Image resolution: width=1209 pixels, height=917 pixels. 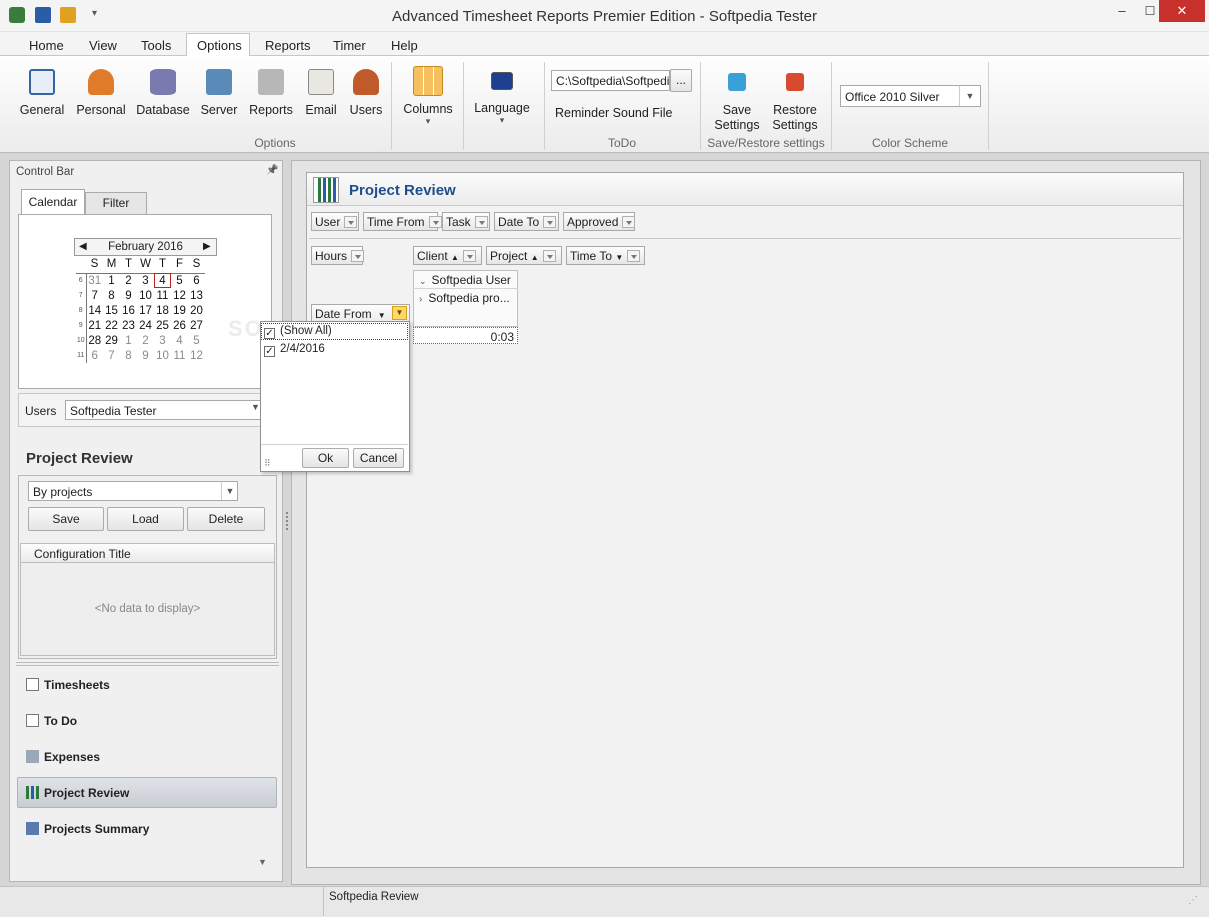 I want to click on nav-timesheets: Timesheets, so click(x=68, y=685).